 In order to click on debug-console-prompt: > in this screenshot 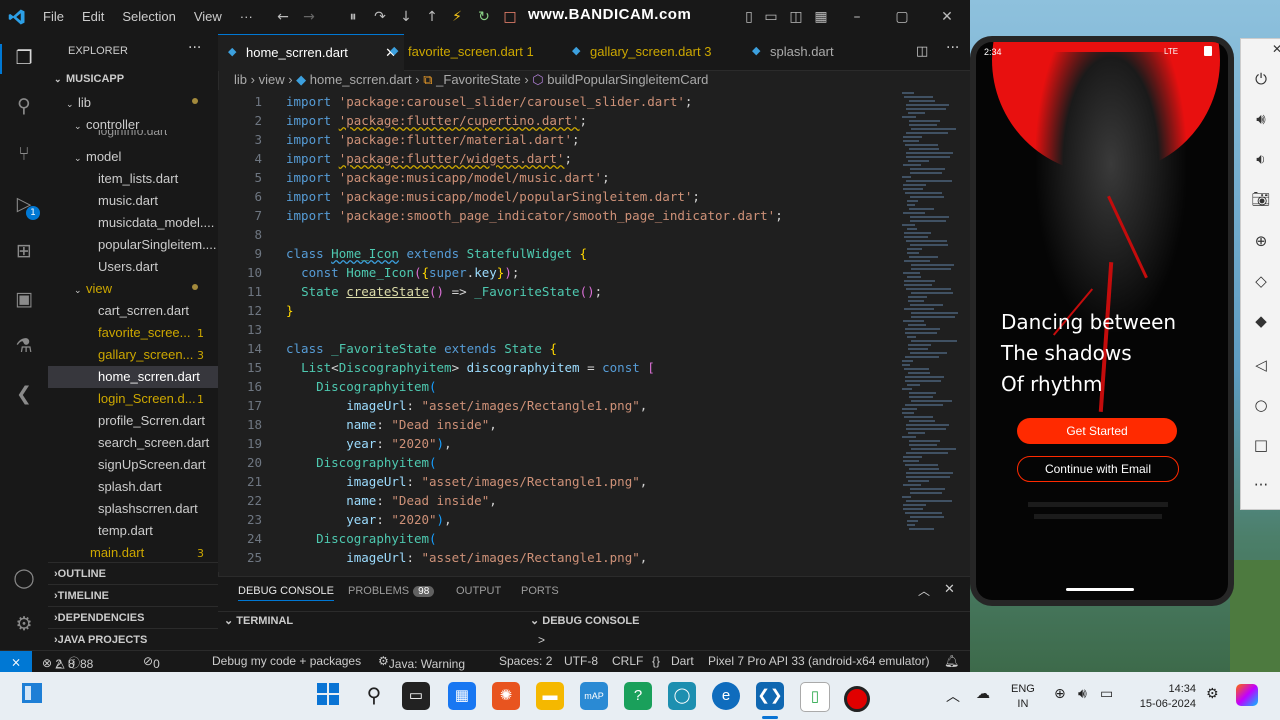, I will do `click(541, 640)`.